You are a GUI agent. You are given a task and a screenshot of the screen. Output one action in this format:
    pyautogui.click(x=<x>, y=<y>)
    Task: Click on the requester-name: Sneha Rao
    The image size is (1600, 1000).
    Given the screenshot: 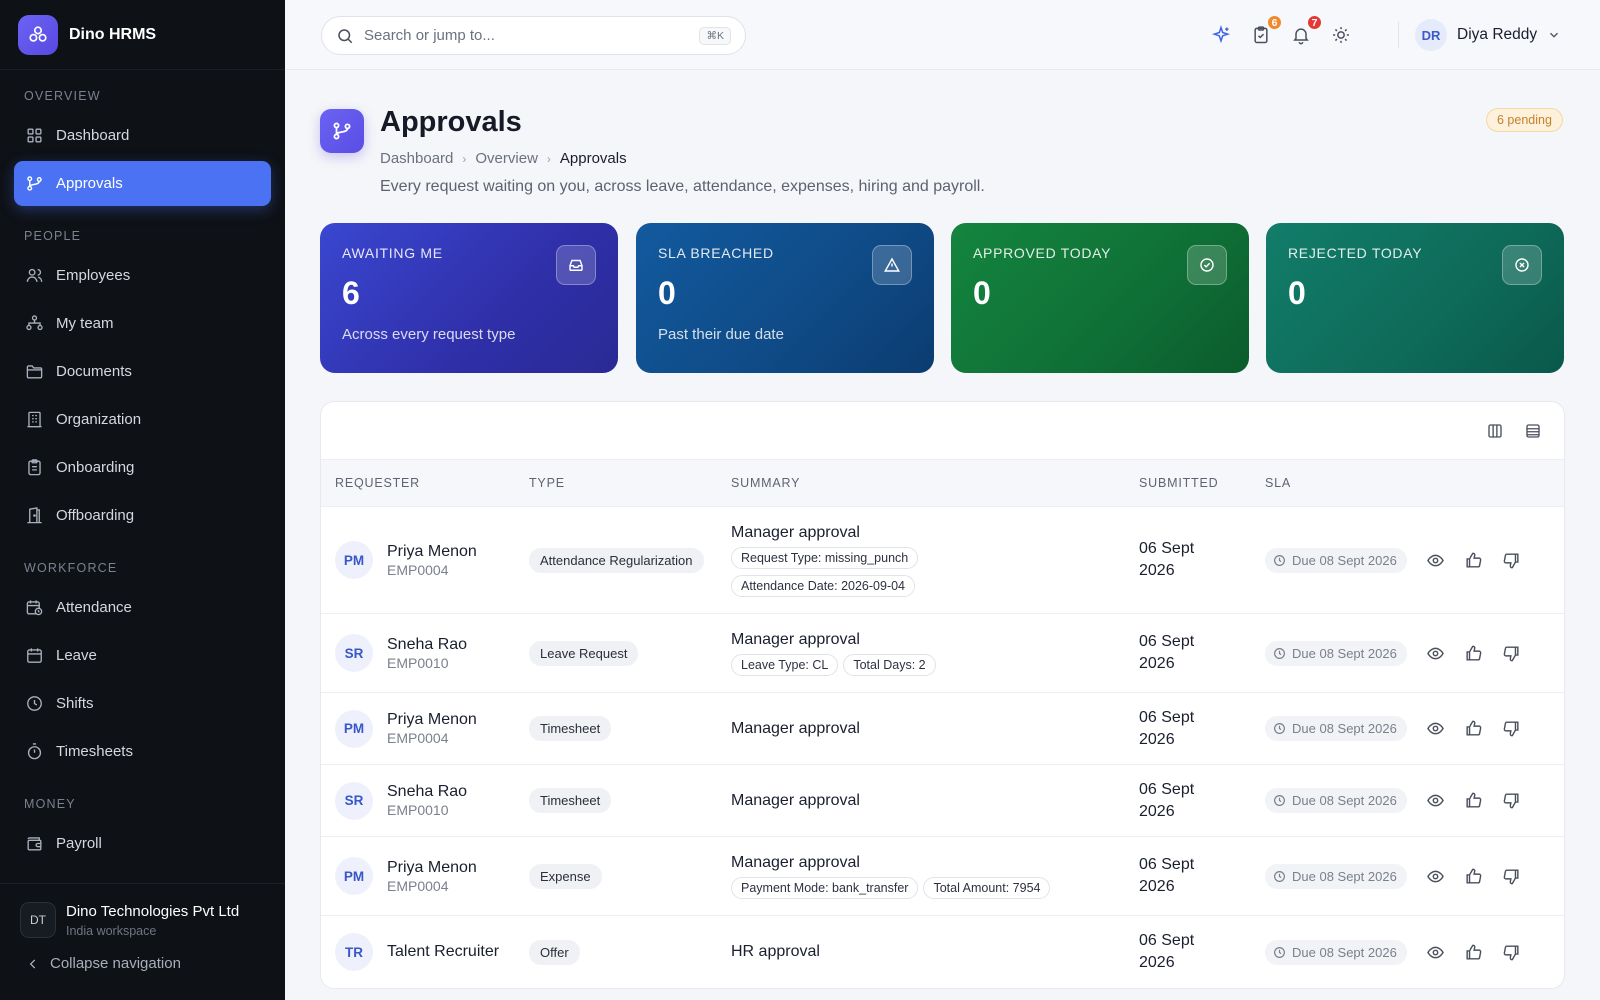 What is the action you would take?
    pyautogui.click(x=427, y=791)
    